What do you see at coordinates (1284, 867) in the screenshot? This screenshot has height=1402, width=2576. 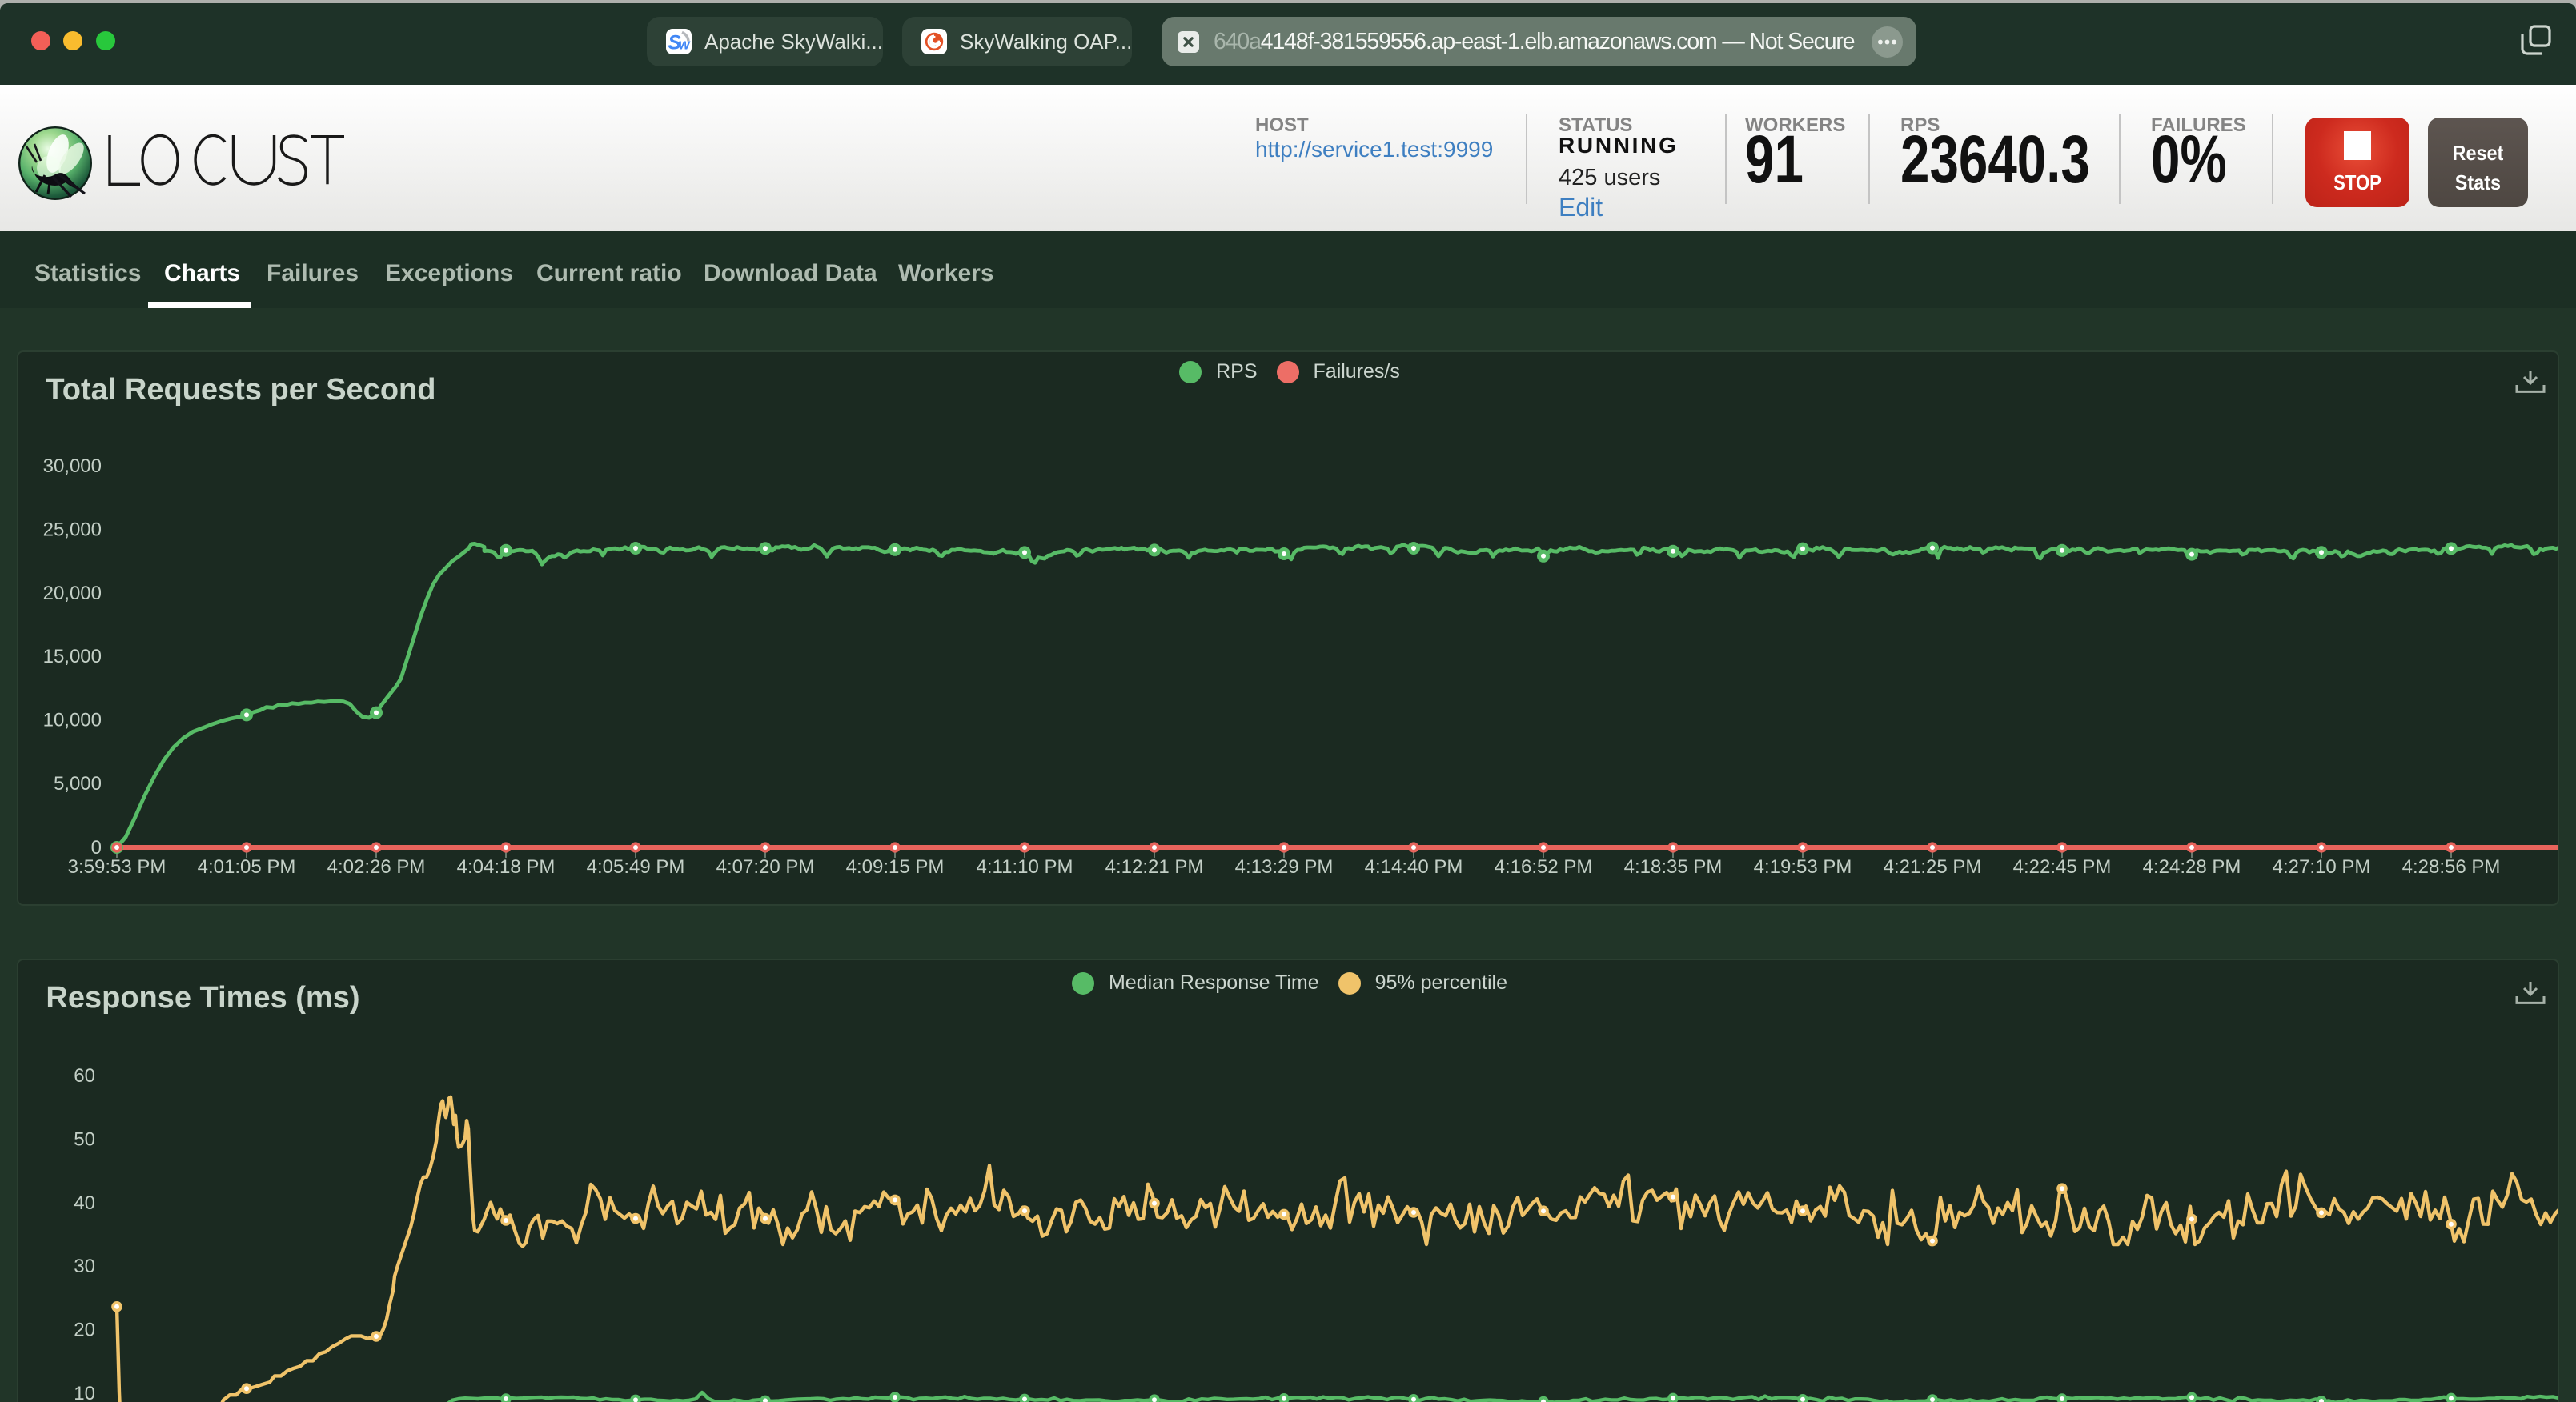 I see `svg-text: 4:13:29 PM` at bounding box center [1284, 867].